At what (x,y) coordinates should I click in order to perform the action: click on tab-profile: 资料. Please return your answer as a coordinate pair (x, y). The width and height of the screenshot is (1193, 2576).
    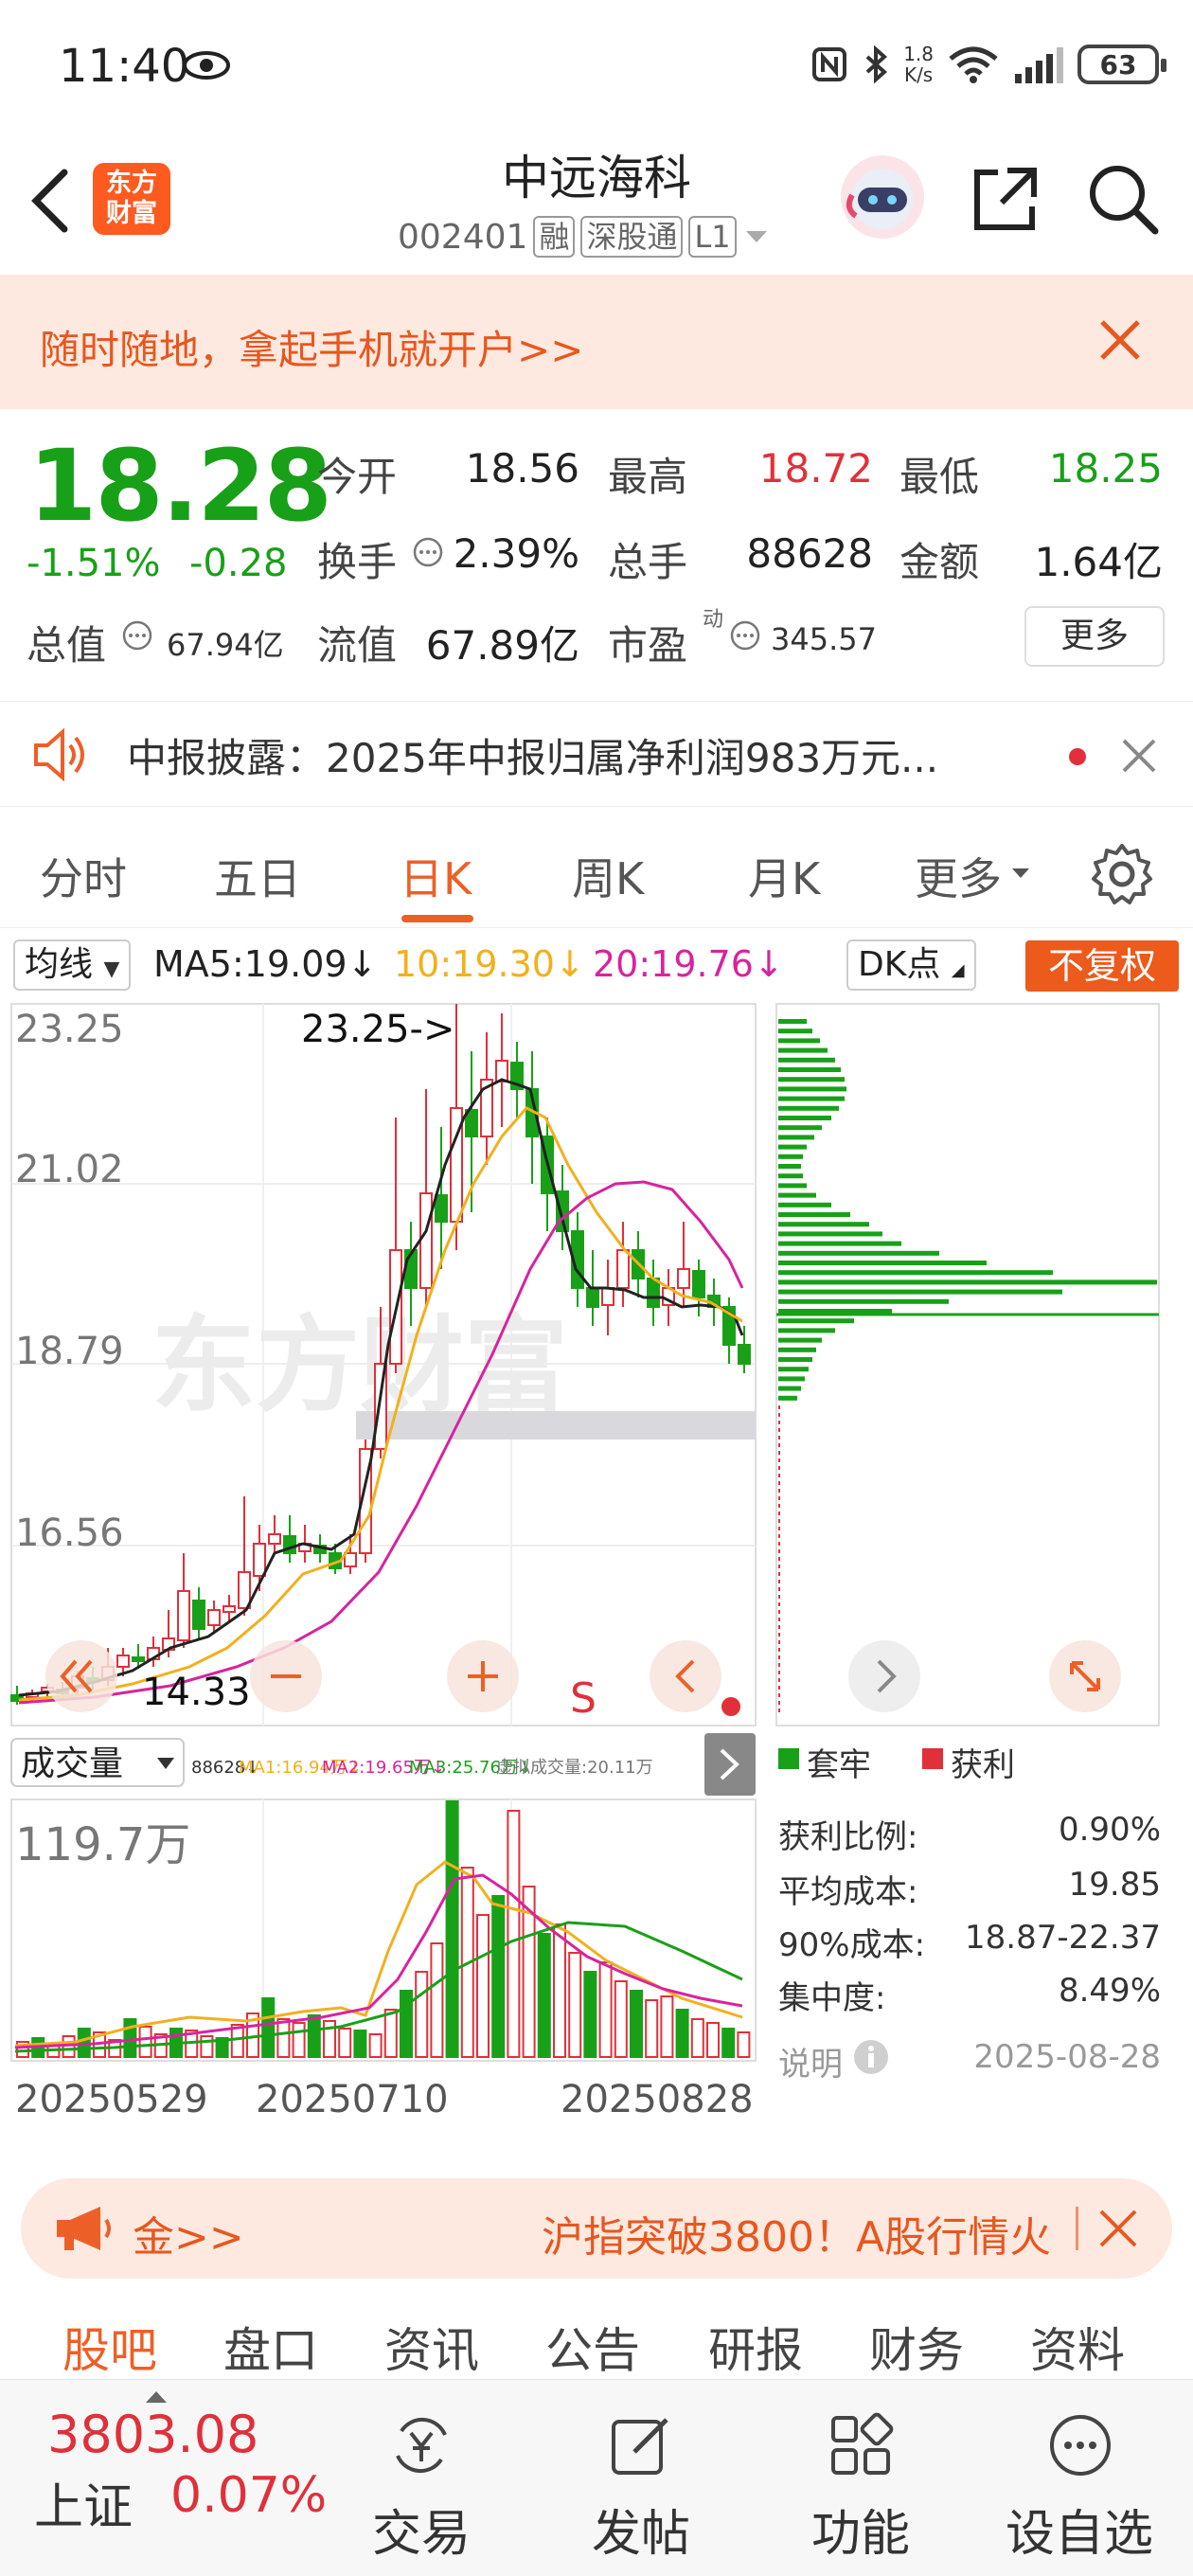
    Looking at the image, I should click on (1077, 2347).